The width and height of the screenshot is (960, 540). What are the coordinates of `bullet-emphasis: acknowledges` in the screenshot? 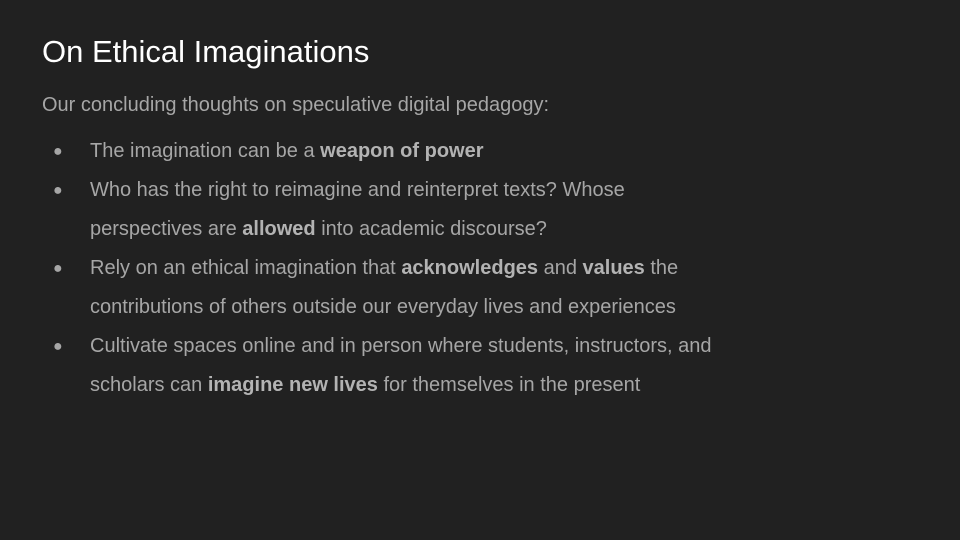 It's located at (470, 268).